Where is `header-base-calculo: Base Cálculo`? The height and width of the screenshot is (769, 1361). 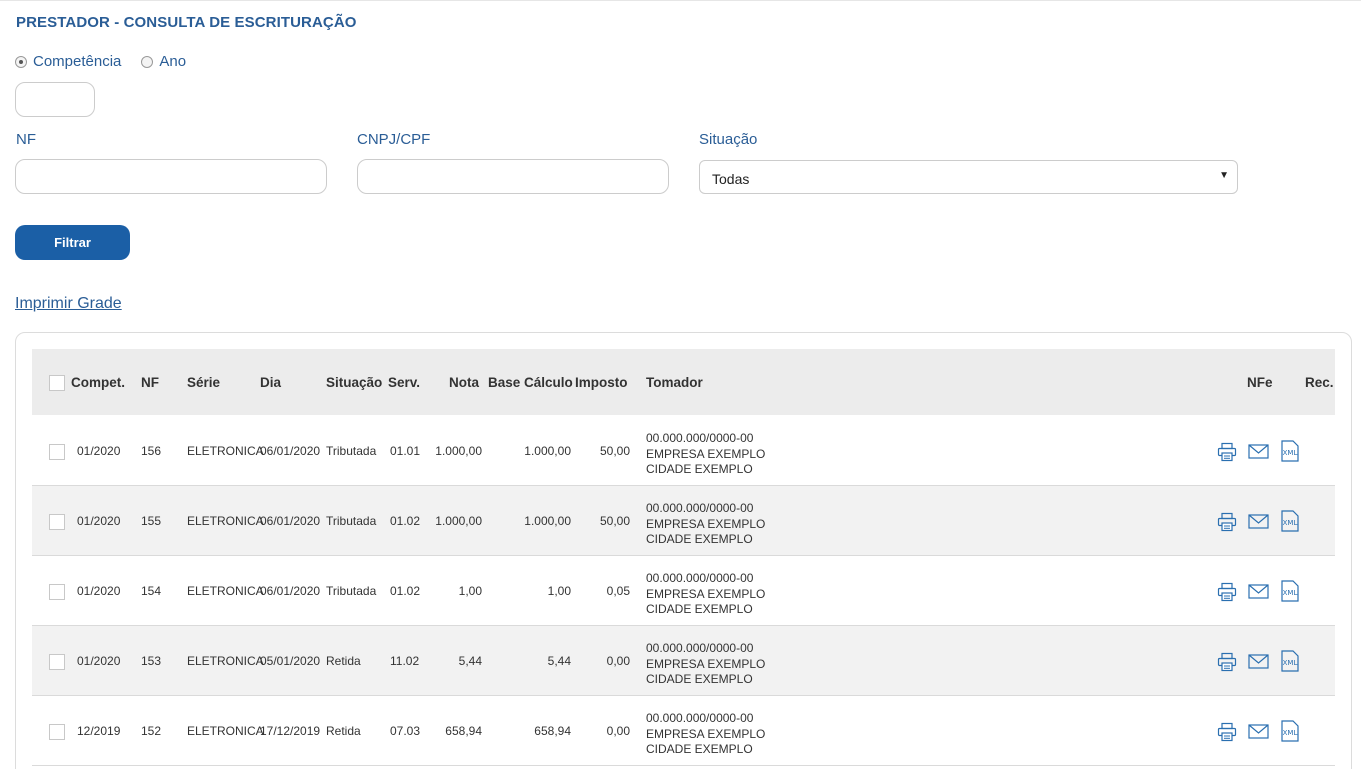
header-base-calculo: Base Cálculo is located at coordinates (530, 382).